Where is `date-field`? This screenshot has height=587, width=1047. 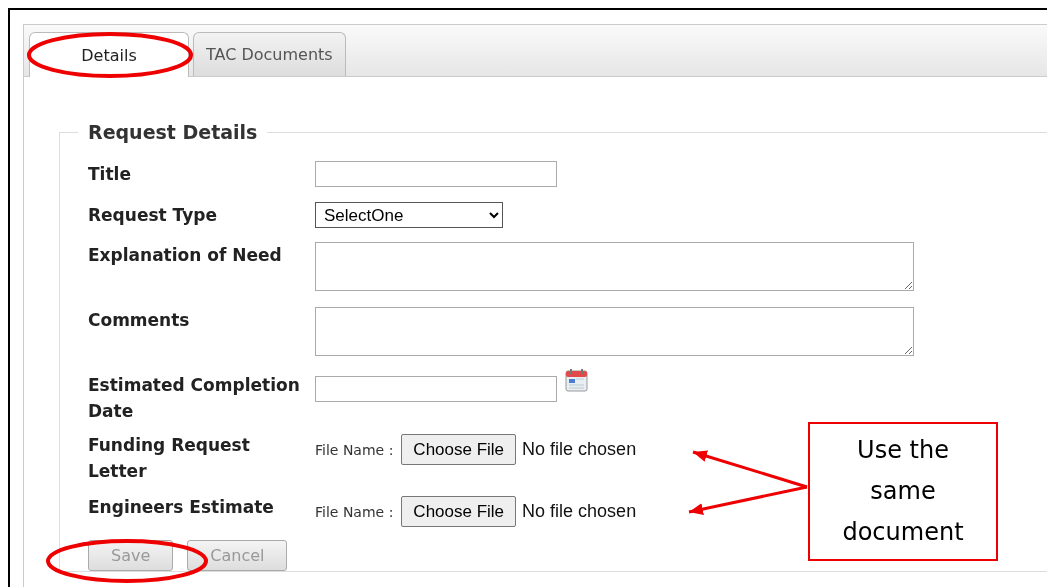
date-field is located at coordinates (436, 389).